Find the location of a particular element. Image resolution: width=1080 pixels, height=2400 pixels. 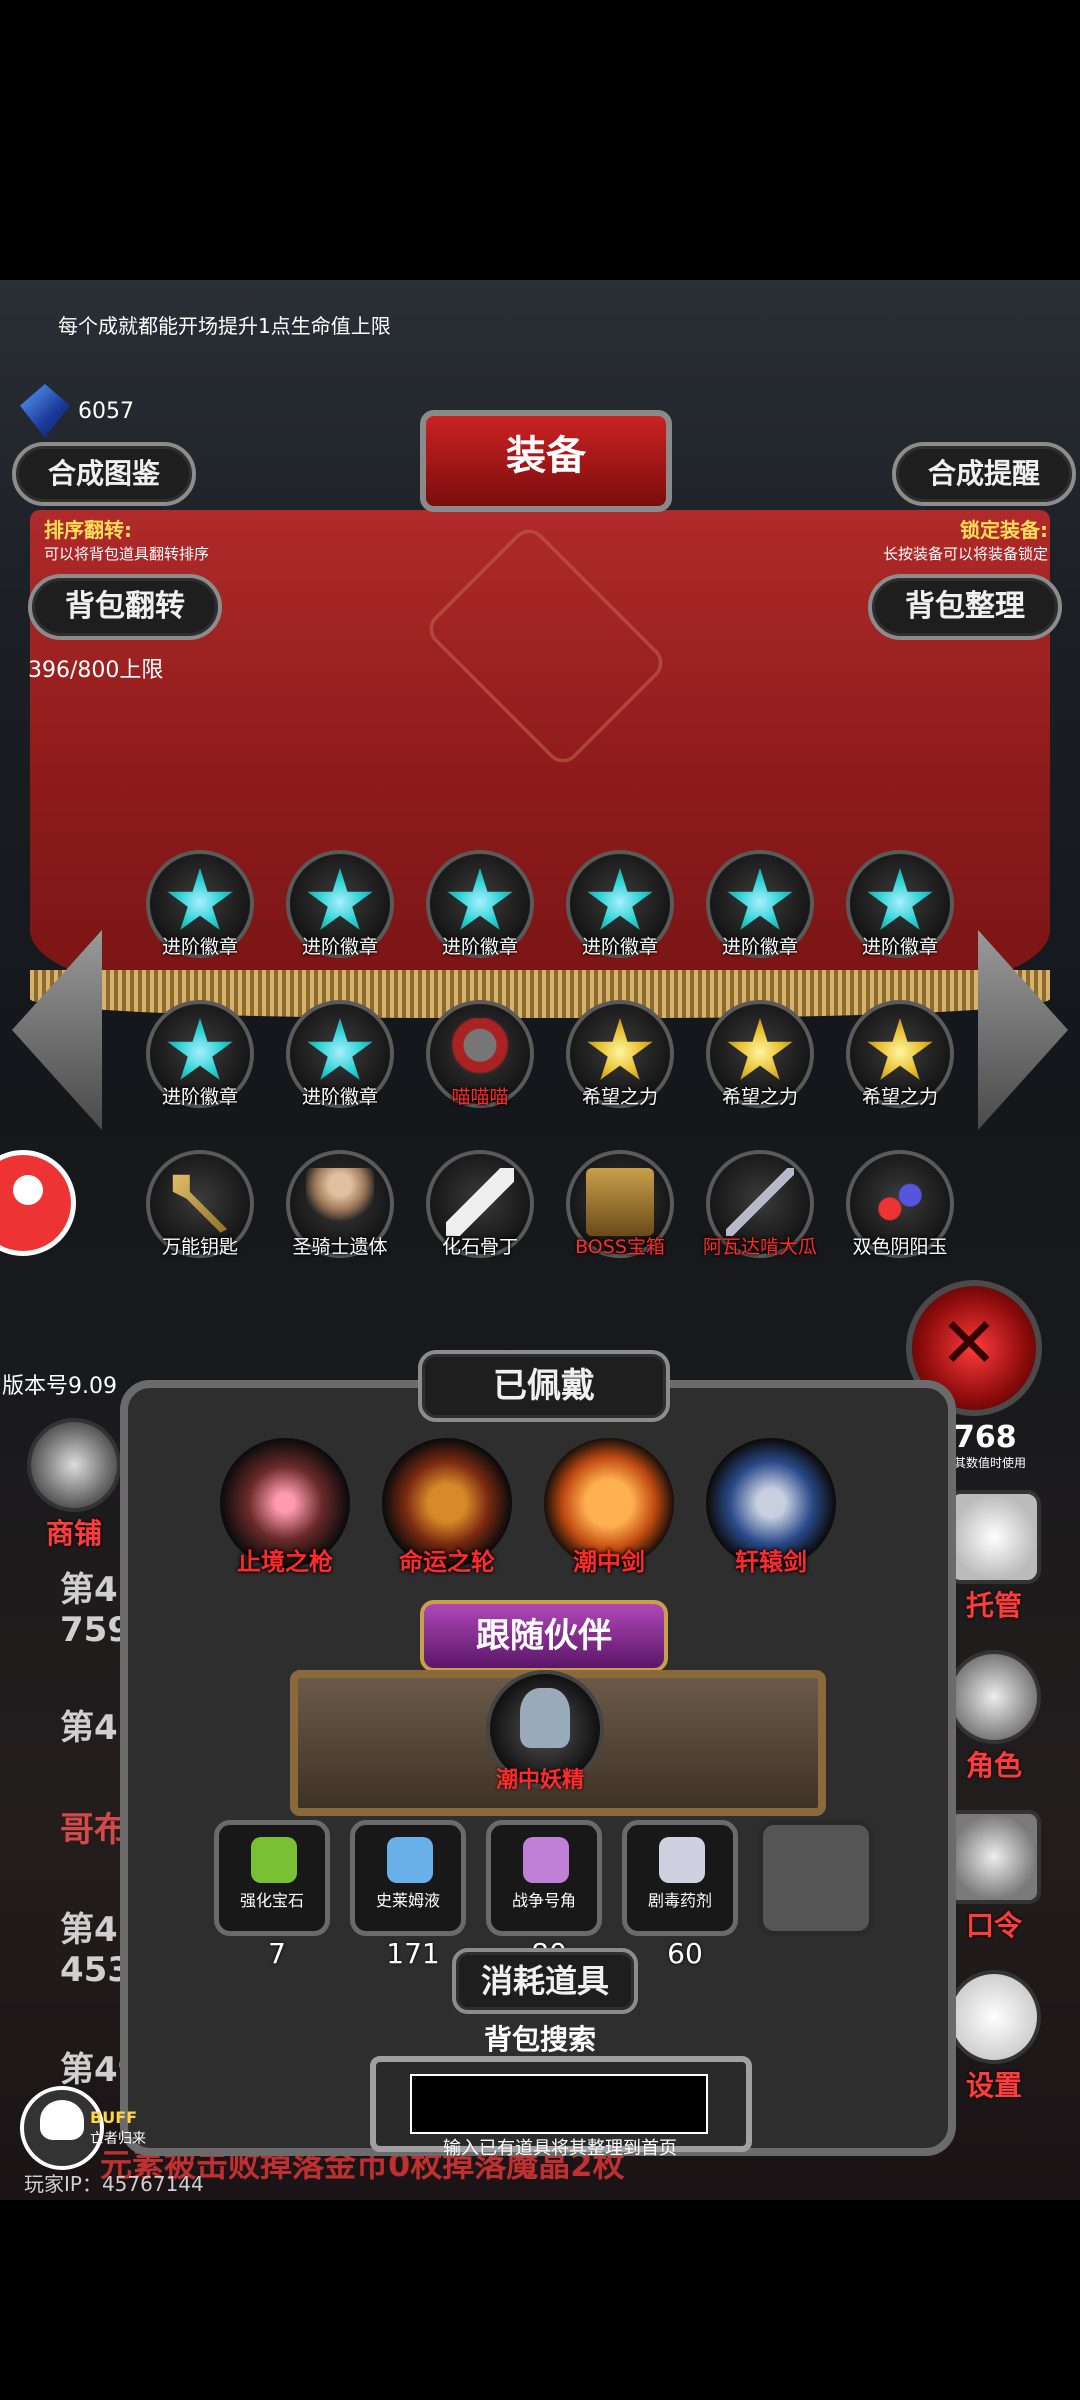

buff-desc: 亡者归来 is located at coordinates (118, 2139).